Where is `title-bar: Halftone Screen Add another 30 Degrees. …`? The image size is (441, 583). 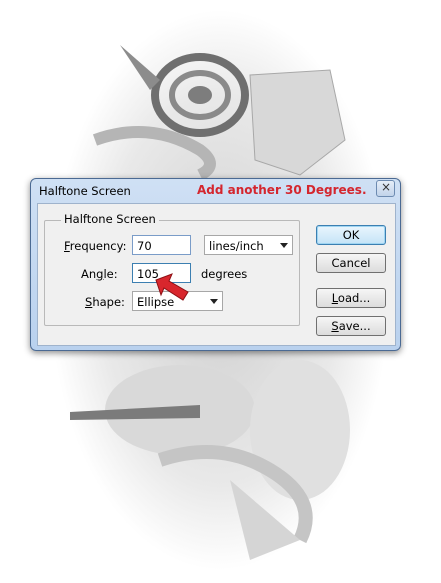
title-bar: Halftone Screen Add another 30 Degrees. … is located at coordinates (215, 191).